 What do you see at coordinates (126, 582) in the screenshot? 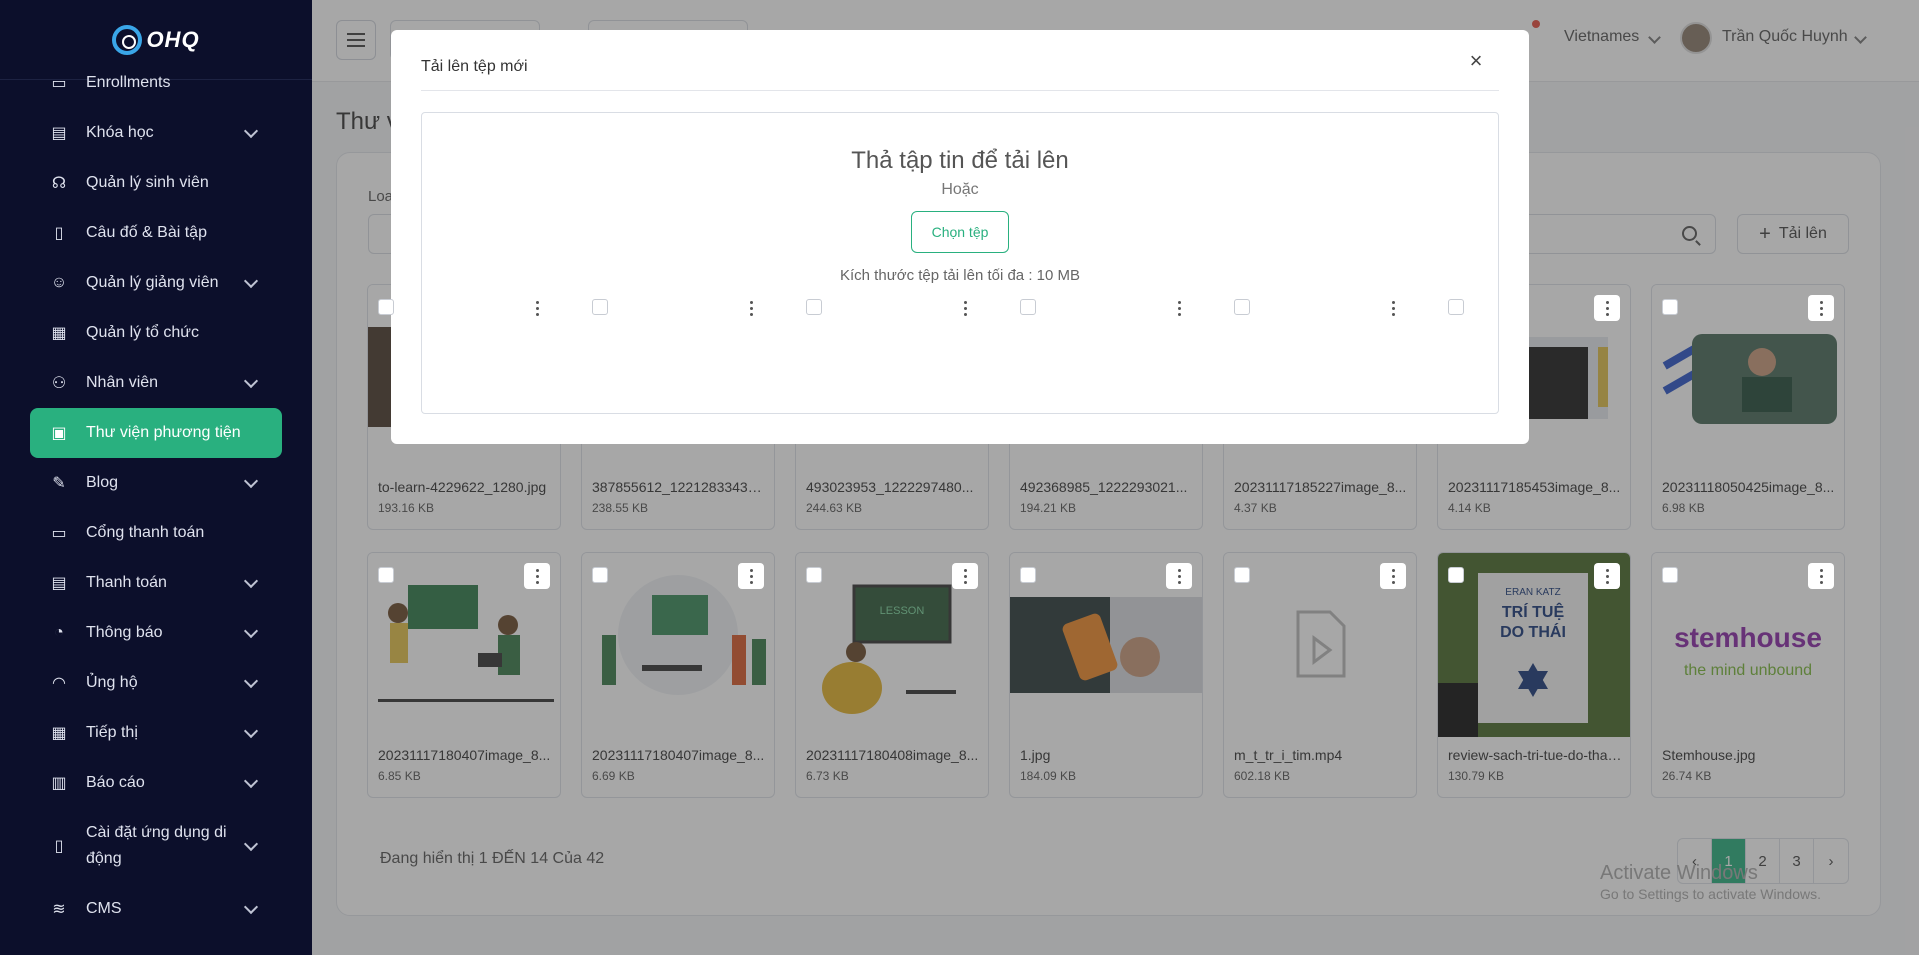
I see `sidebar-item-label: Thanh toán` at bounding box center [126, 582].